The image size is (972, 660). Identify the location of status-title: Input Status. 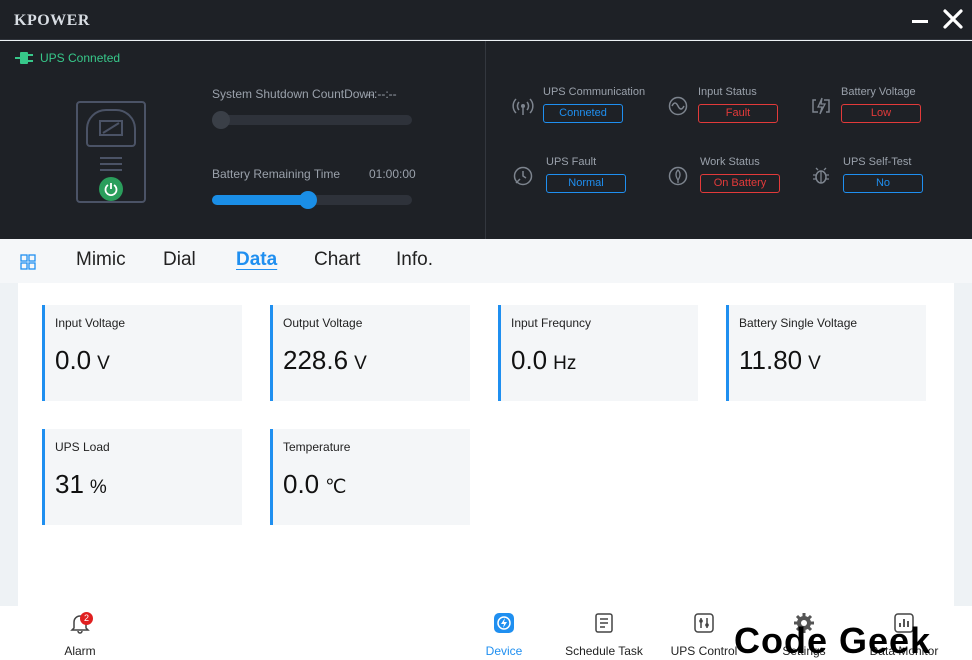
(727, 92).